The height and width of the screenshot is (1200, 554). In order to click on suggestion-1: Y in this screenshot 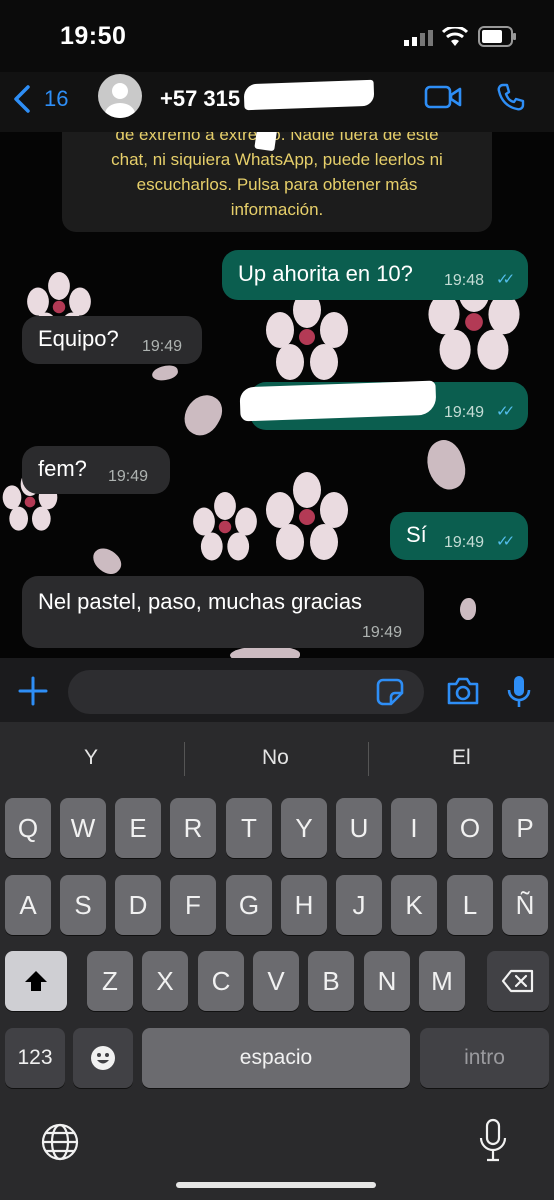, I will do `click(91, 758)`.